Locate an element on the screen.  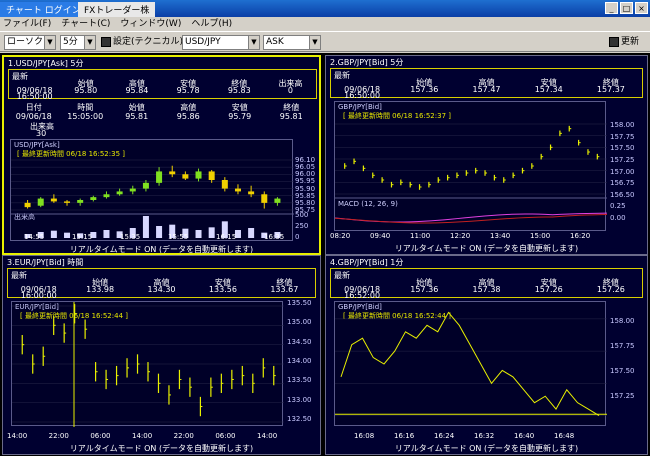
line-plot is located at coordinates (471, 363).